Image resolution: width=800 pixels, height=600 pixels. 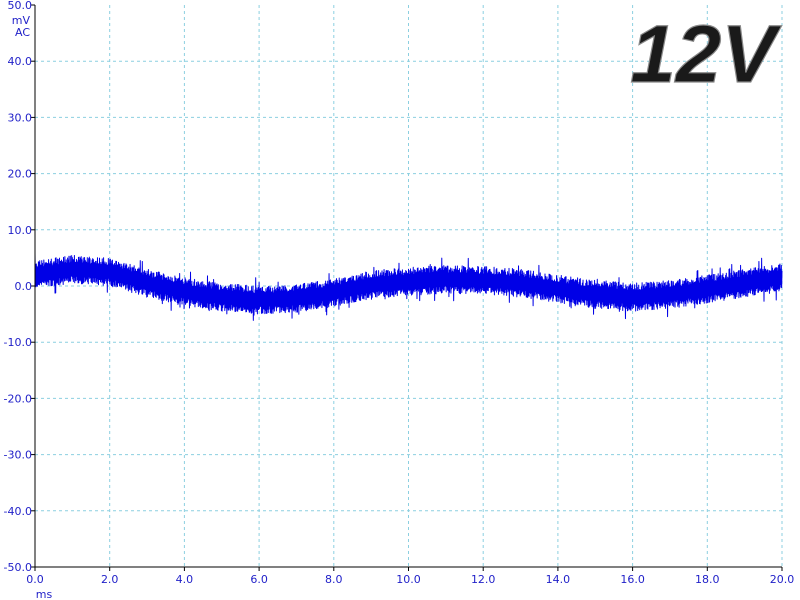 I want to click on x-tick-label: 14.0, so click(x=558, y=579).